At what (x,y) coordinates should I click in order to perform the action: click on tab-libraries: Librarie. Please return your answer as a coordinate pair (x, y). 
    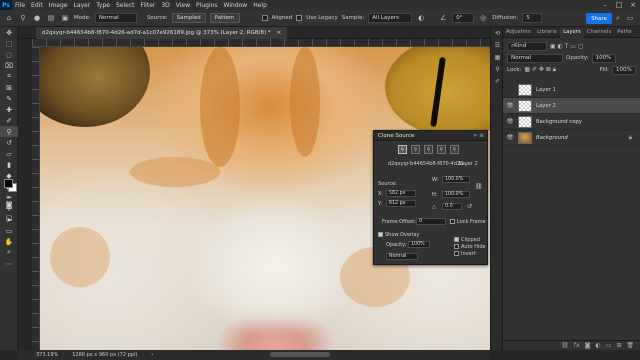
    Looking at the image, I should click on (547, 32).